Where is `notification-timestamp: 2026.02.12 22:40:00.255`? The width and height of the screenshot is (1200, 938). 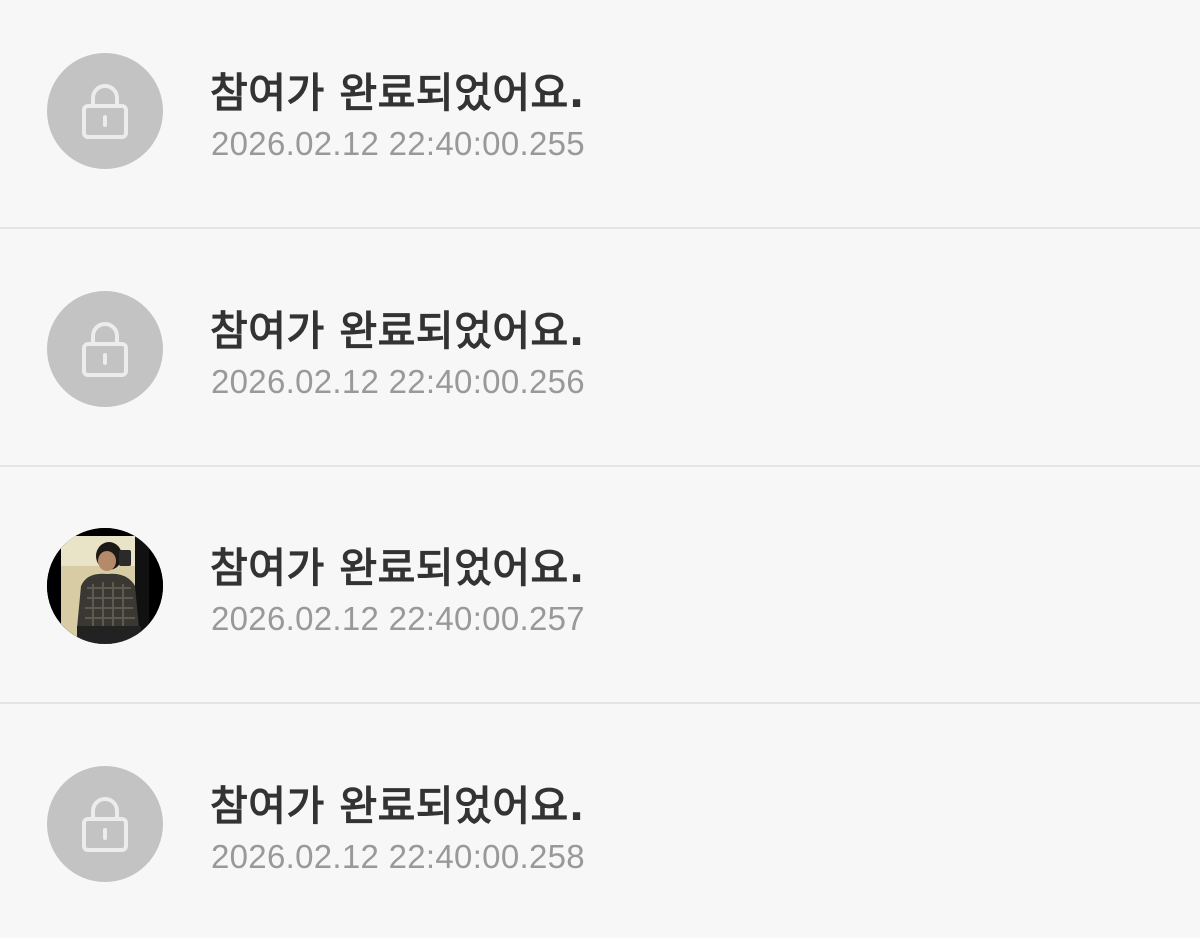 notification-timestamp: 2026.02.12 22:40:00.255 is located at coordinates (398, 143).